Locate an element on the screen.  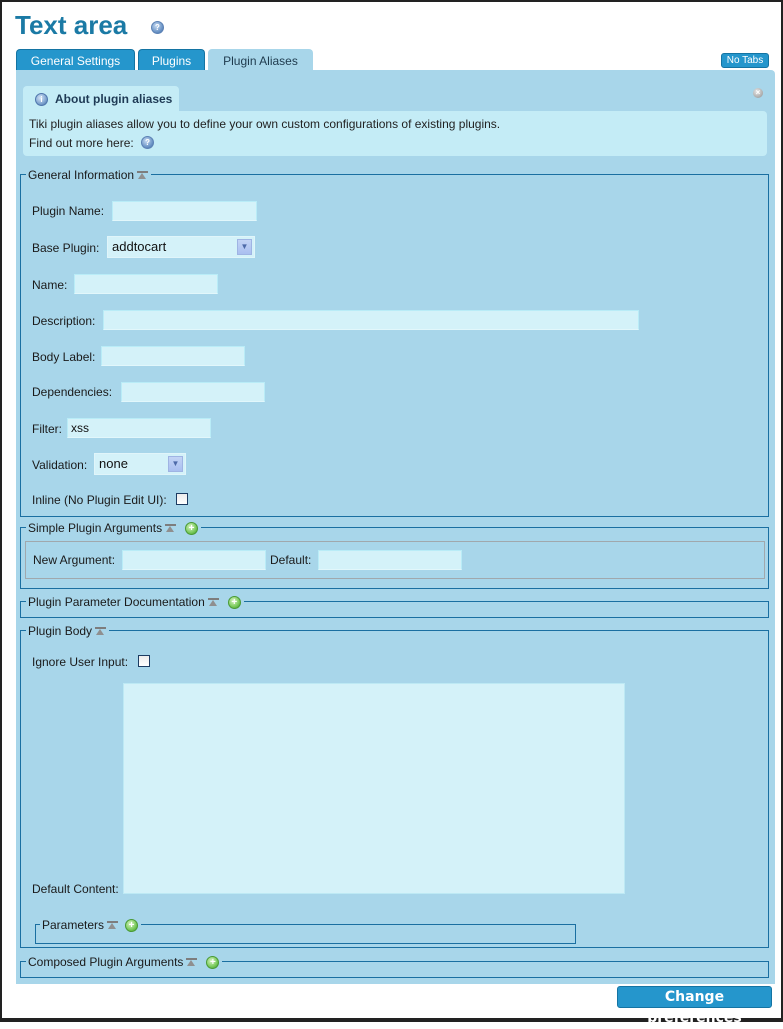
validation-select: none ▼ is located at coordinates (140, 464).